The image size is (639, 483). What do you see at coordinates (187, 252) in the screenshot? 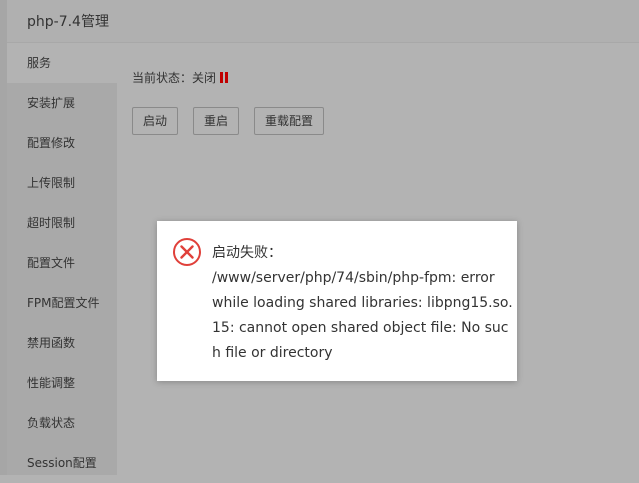
I see `error-icon` at bounding box center [187, 252].